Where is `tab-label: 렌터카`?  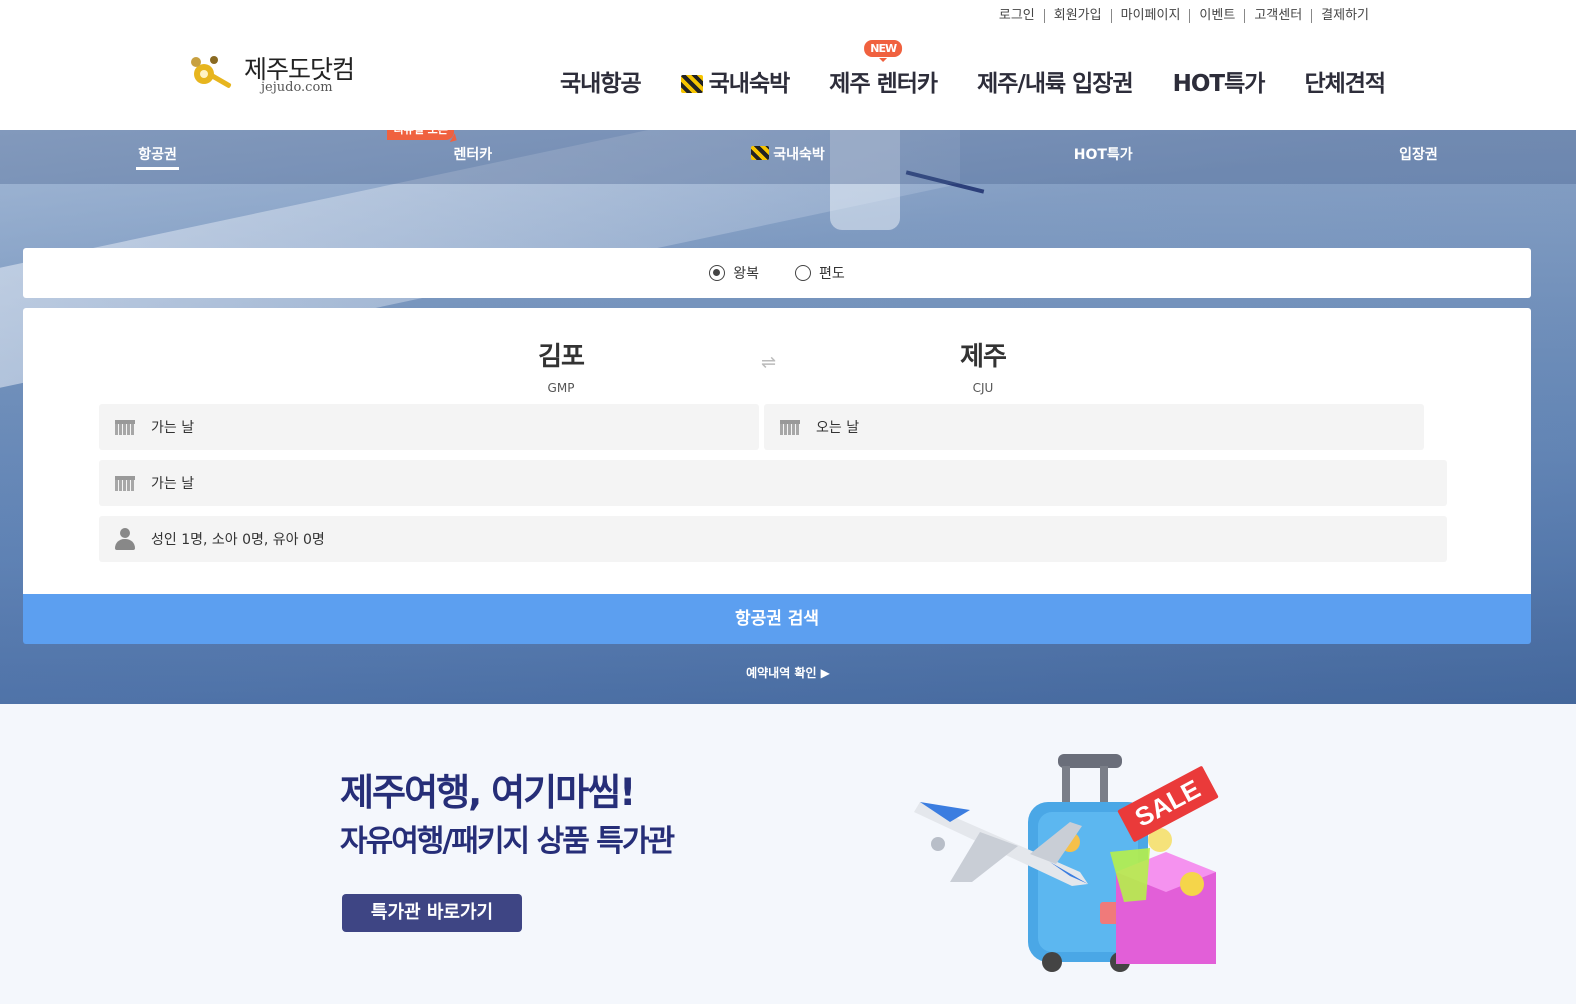
tab-label: 렌터카 is located at coordinates (473, 155).